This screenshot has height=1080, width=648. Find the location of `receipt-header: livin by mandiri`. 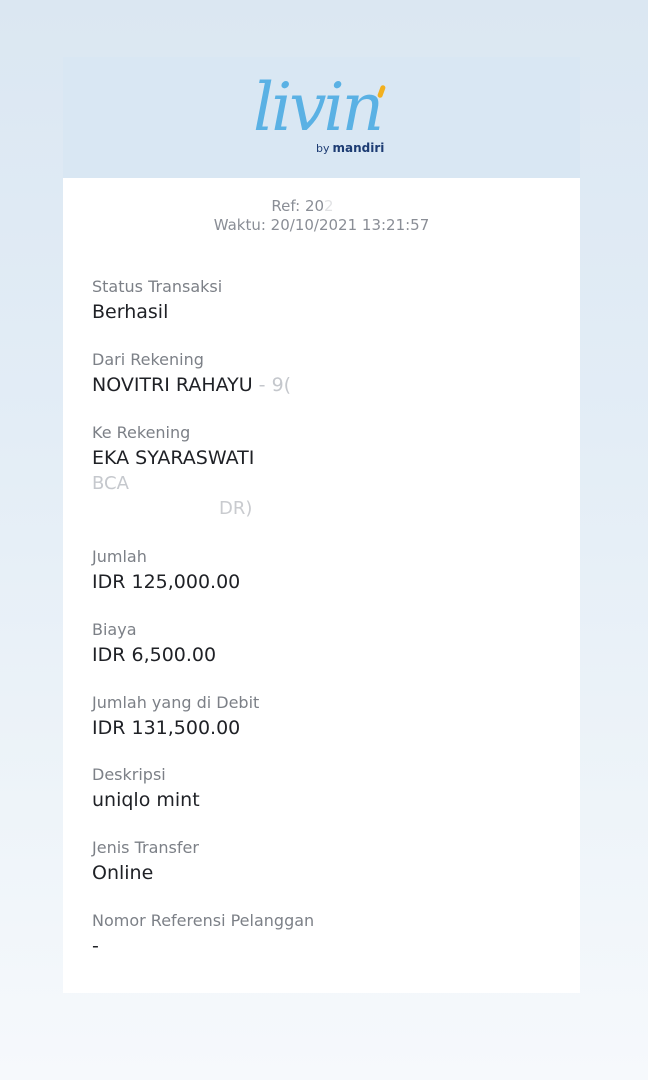

receipt-header: livin by mandiri is located at coordinates (321, 117).